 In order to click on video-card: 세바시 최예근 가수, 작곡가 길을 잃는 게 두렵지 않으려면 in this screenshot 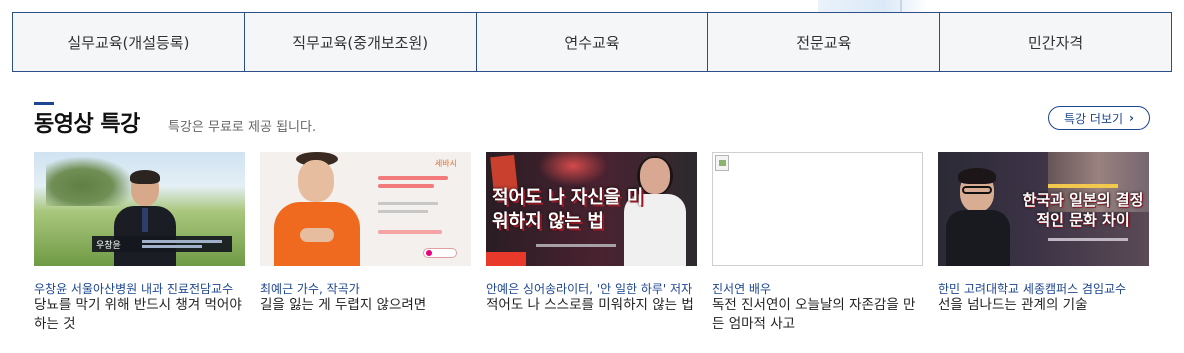, I will do `click(365, 249)`.